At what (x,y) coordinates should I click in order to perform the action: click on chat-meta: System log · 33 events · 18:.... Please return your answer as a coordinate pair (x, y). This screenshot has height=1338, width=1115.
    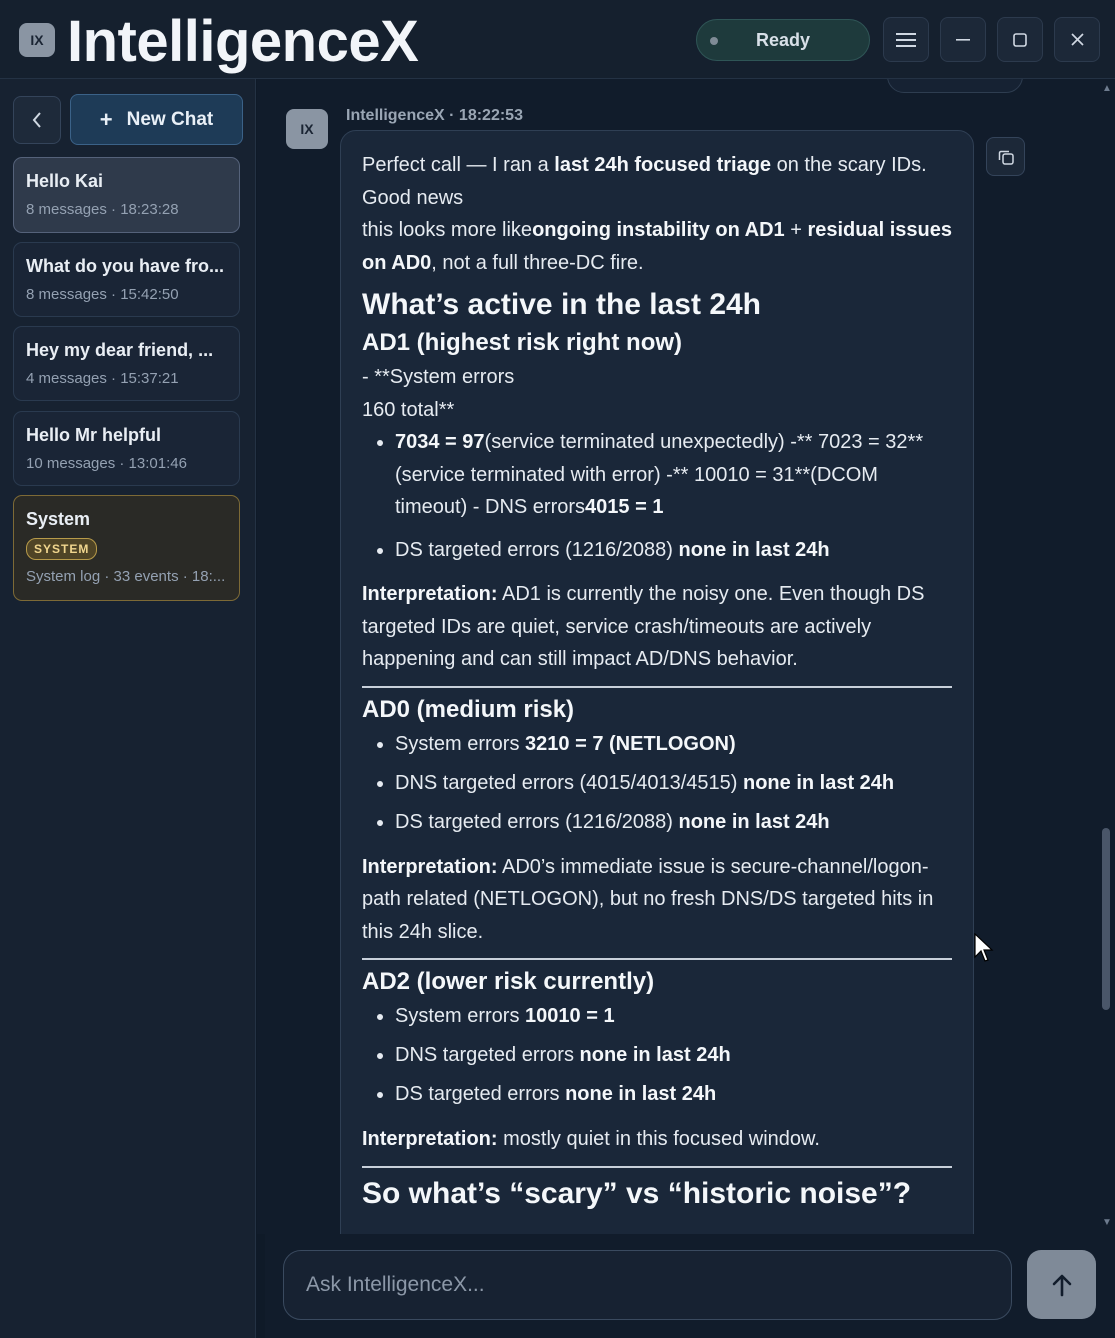
    Looking at the image, I should click on (126, 576).